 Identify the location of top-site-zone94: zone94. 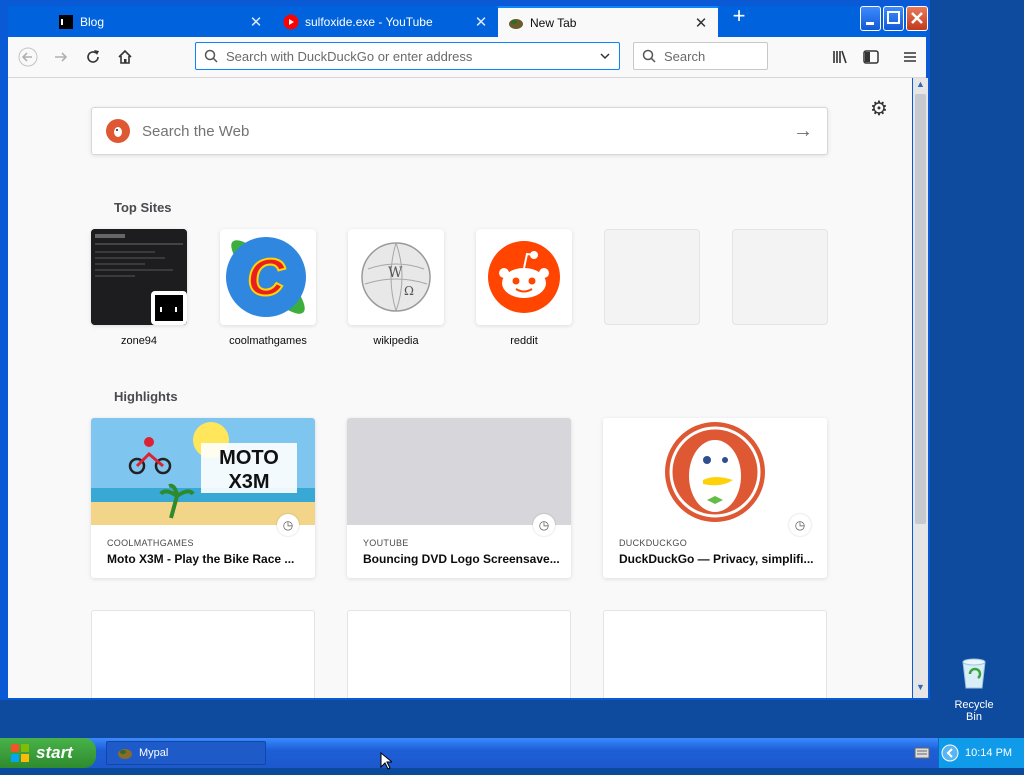
(139, 288).